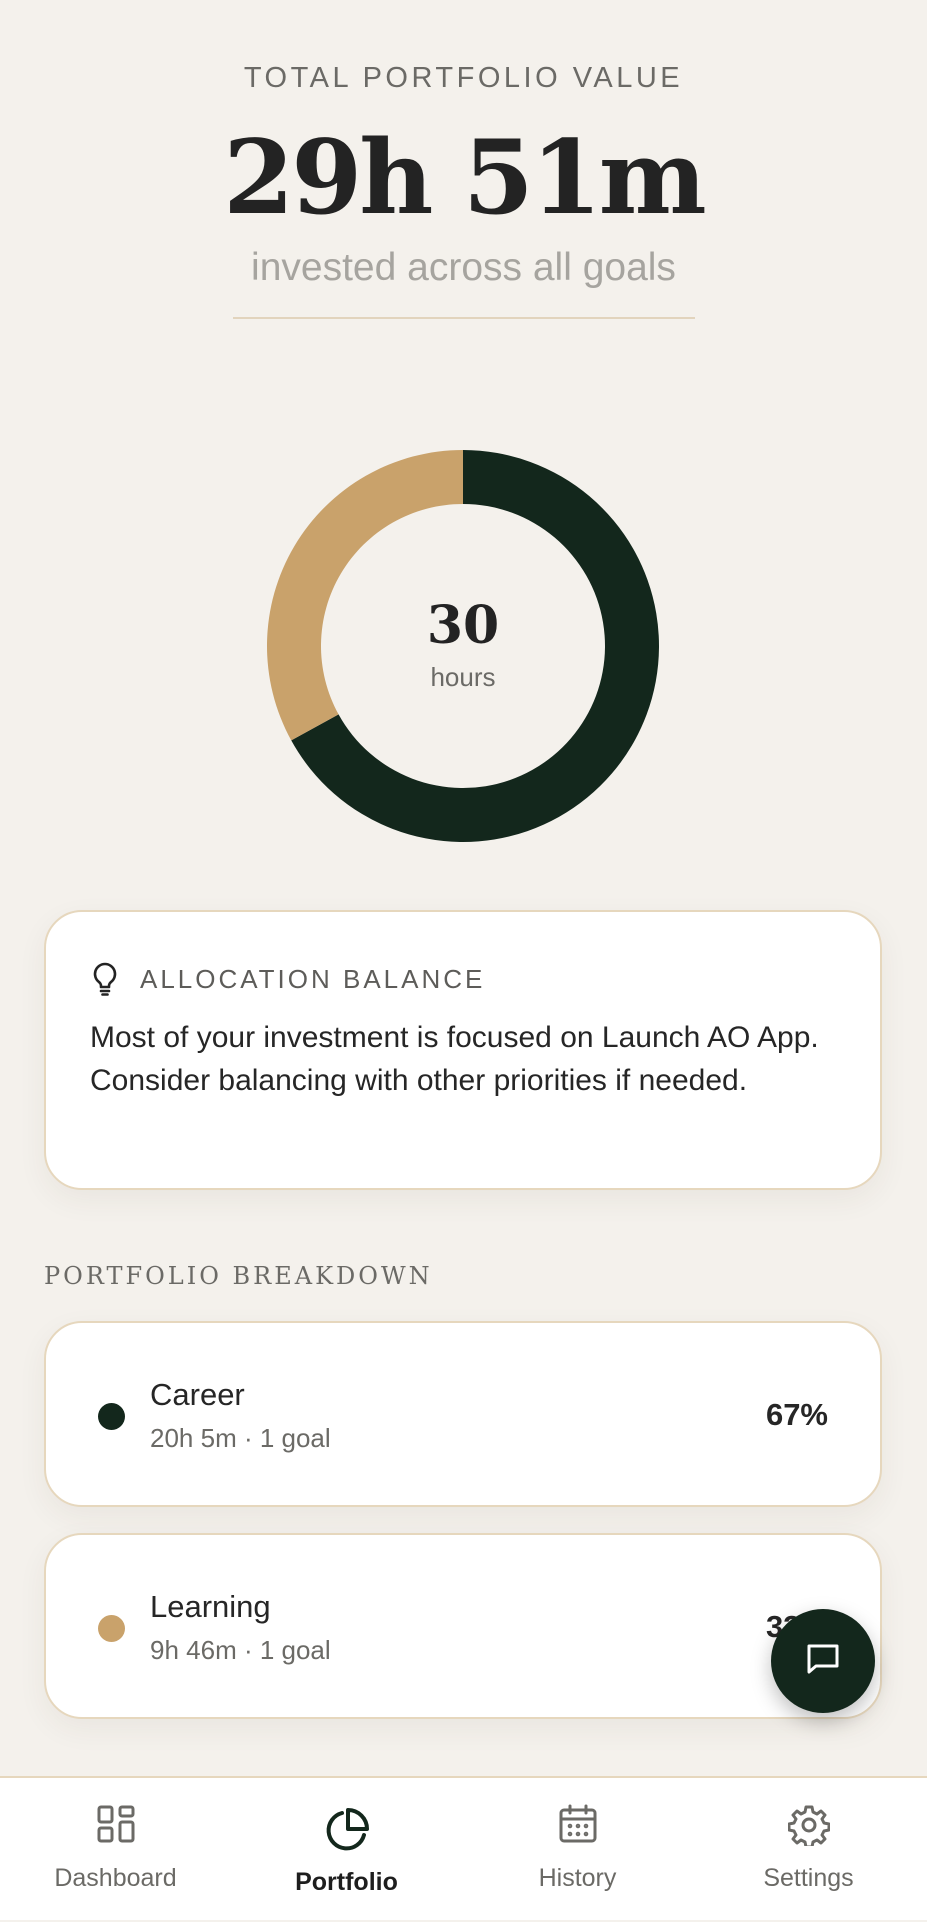 The width and height of the screenshot is (927, 1922). I want to click on category-card-learning: Learning 9h 46m · 1 goal 33%, so click(463, 1626).